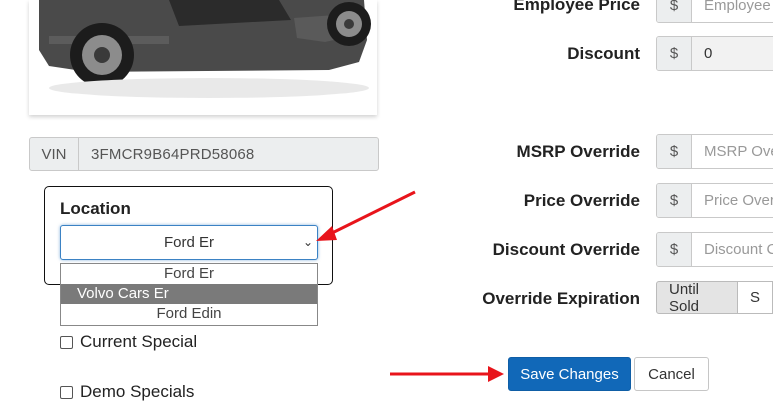 The width and height of the screenshot is (773, 402). What do you see at coordinates (66, 342) in the screenshot?
I see `current-special-checkbox` at bounding box center [66, 342].